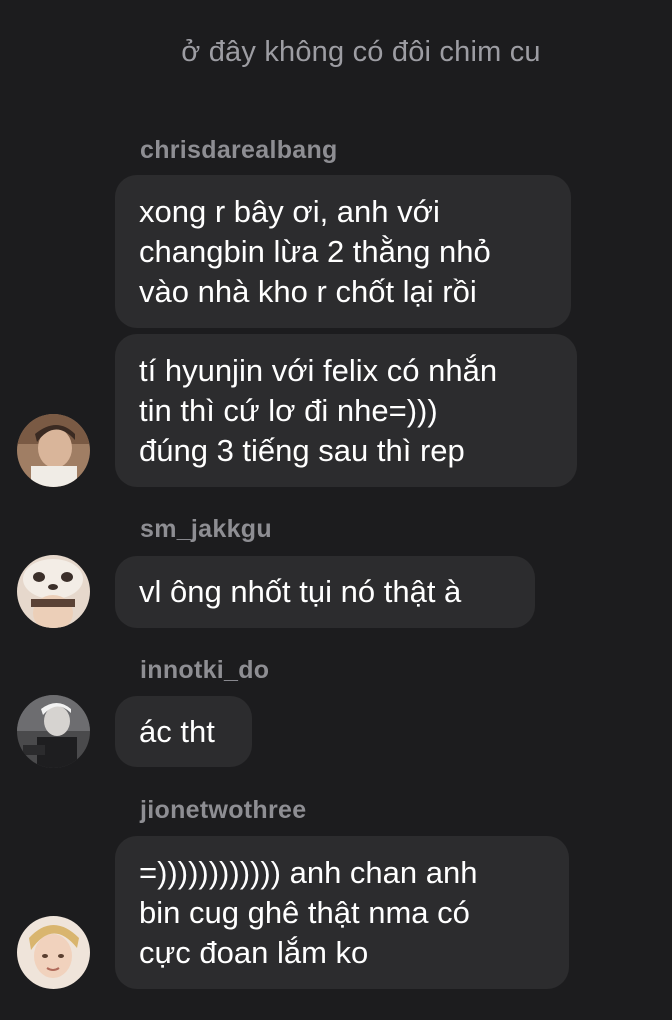  What do you see at coordinates (206, 529) in the screenshot?
I see `message-sender: sm_jakkgu` at bounding box center [206, 529].